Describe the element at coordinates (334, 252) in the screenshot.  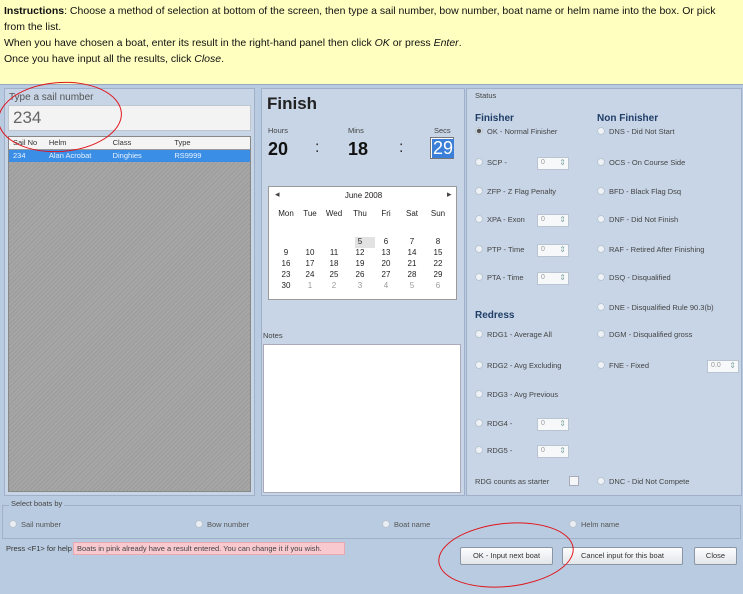
I see `calendar-day: 11` at that location.